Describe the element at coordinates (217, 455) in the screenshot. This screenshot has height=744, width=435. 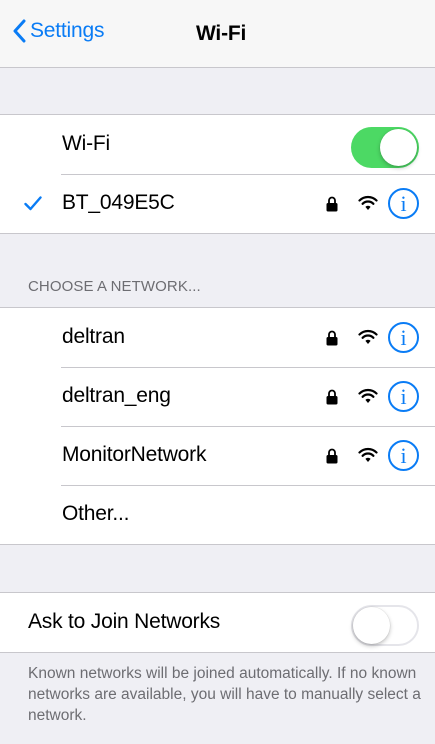
I see `network-row: MonitorNetwork i` at that location.